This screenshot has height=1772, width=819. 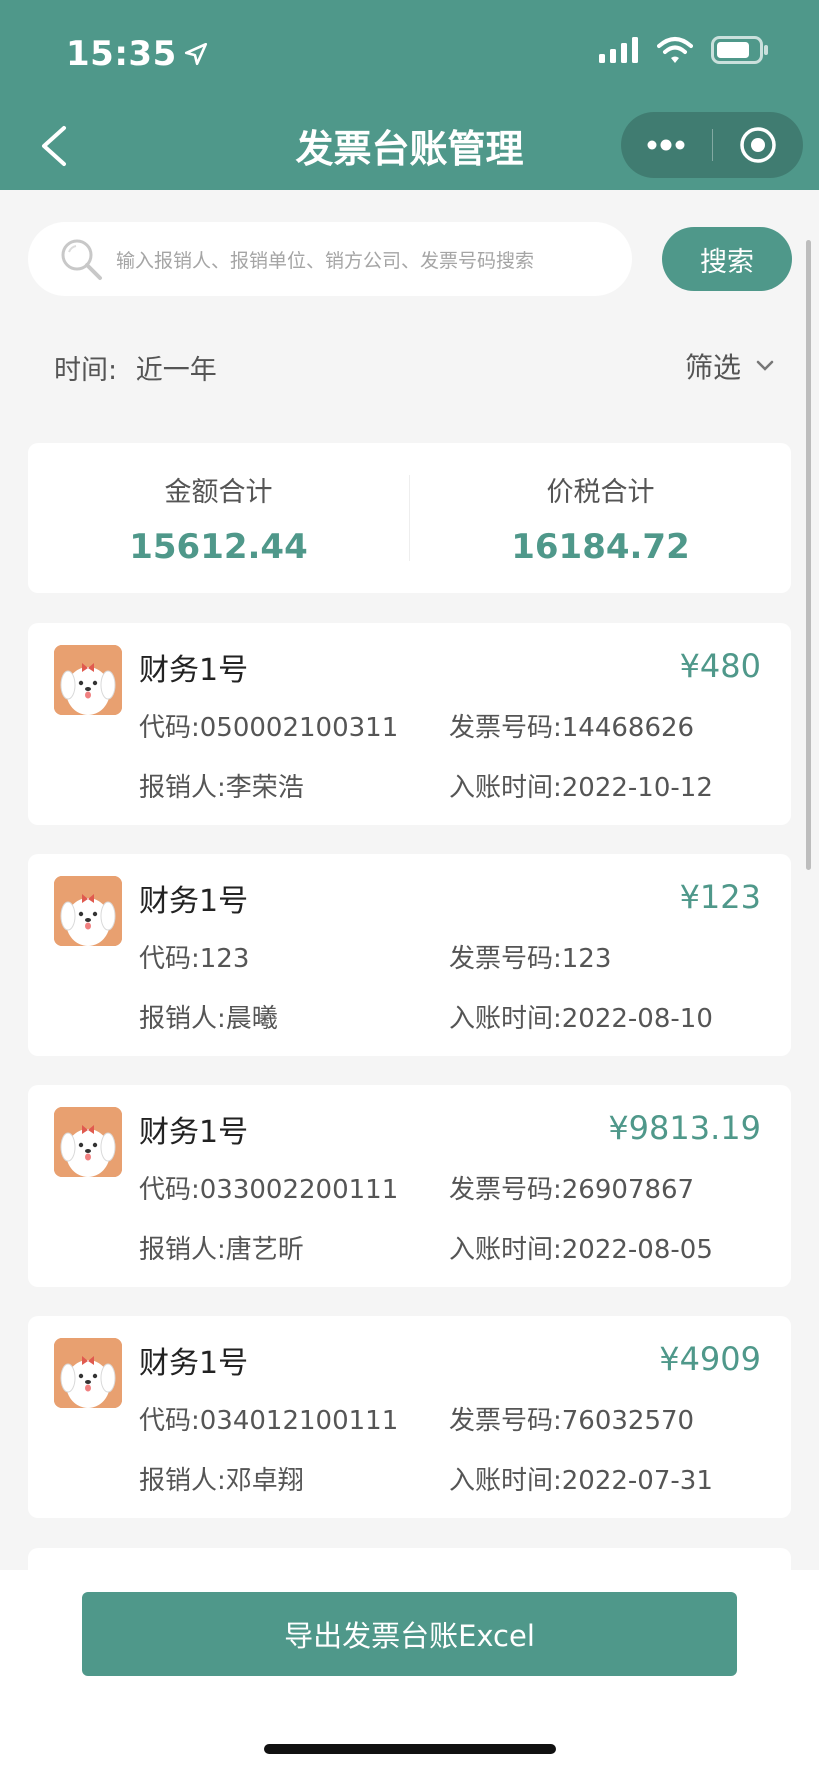 I want to click on amount-total: 金额合计 15612.44, so click(x=218, y=518).